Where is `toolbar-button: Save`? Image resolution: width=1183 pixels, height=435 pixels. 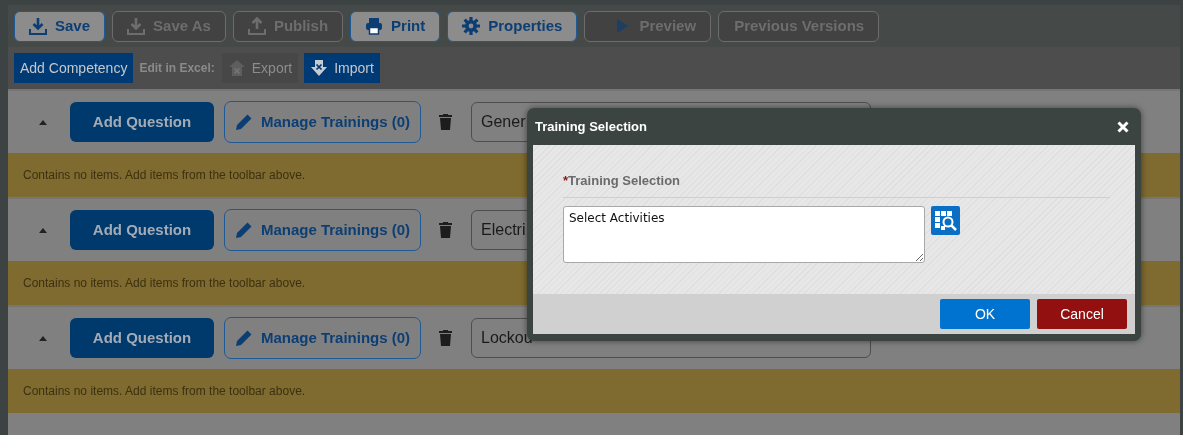 toolbar-button: Save is located at coordinates (60, 26).